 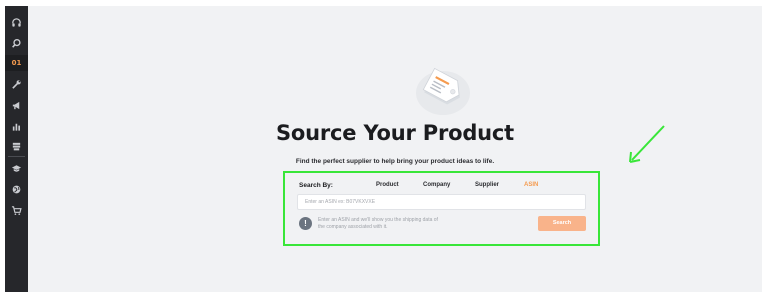 What do you see at coordinates (562, 223) in the screenshot?
I see `search-button: Search` at bounding box center [562, 223].